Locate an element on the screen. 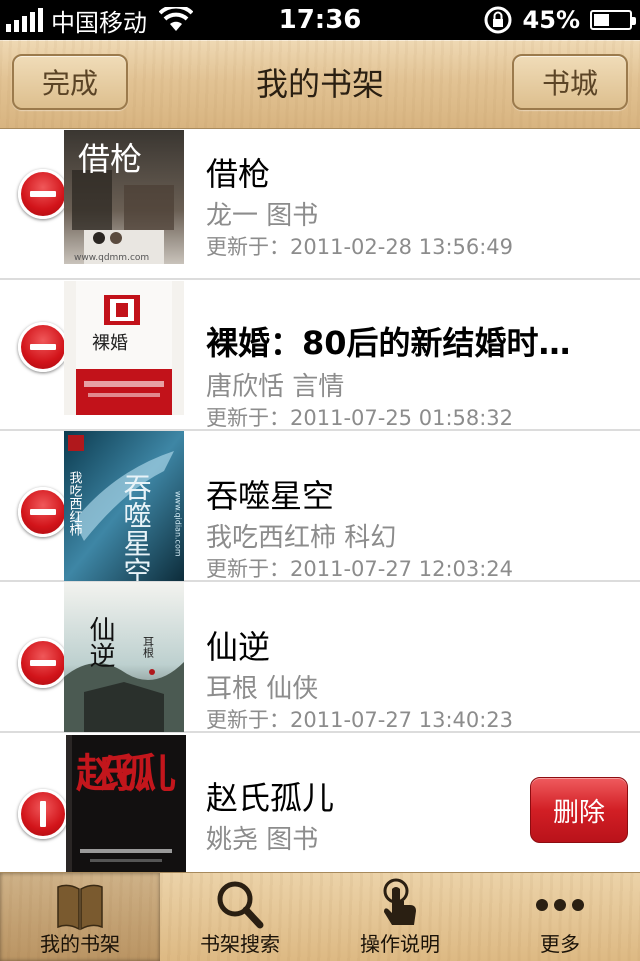 This screenshot has height=961, width=640. book-cover: 裸婚 is located at coordinates (124, 348).